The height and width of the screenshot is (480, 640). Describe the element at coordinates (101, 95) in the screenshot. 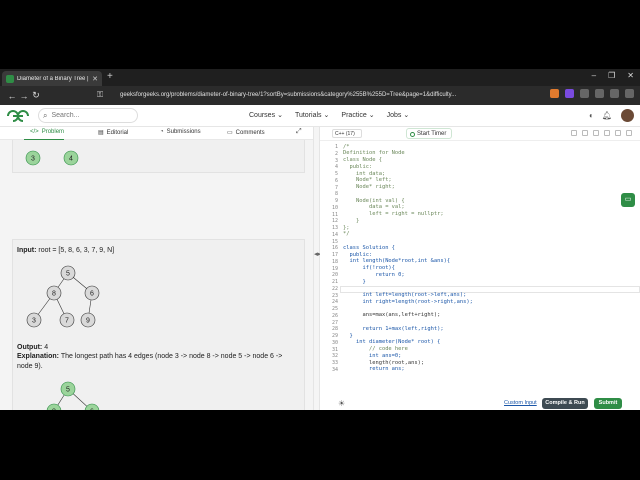

I see `site-info-icon: ⚿` at that location.